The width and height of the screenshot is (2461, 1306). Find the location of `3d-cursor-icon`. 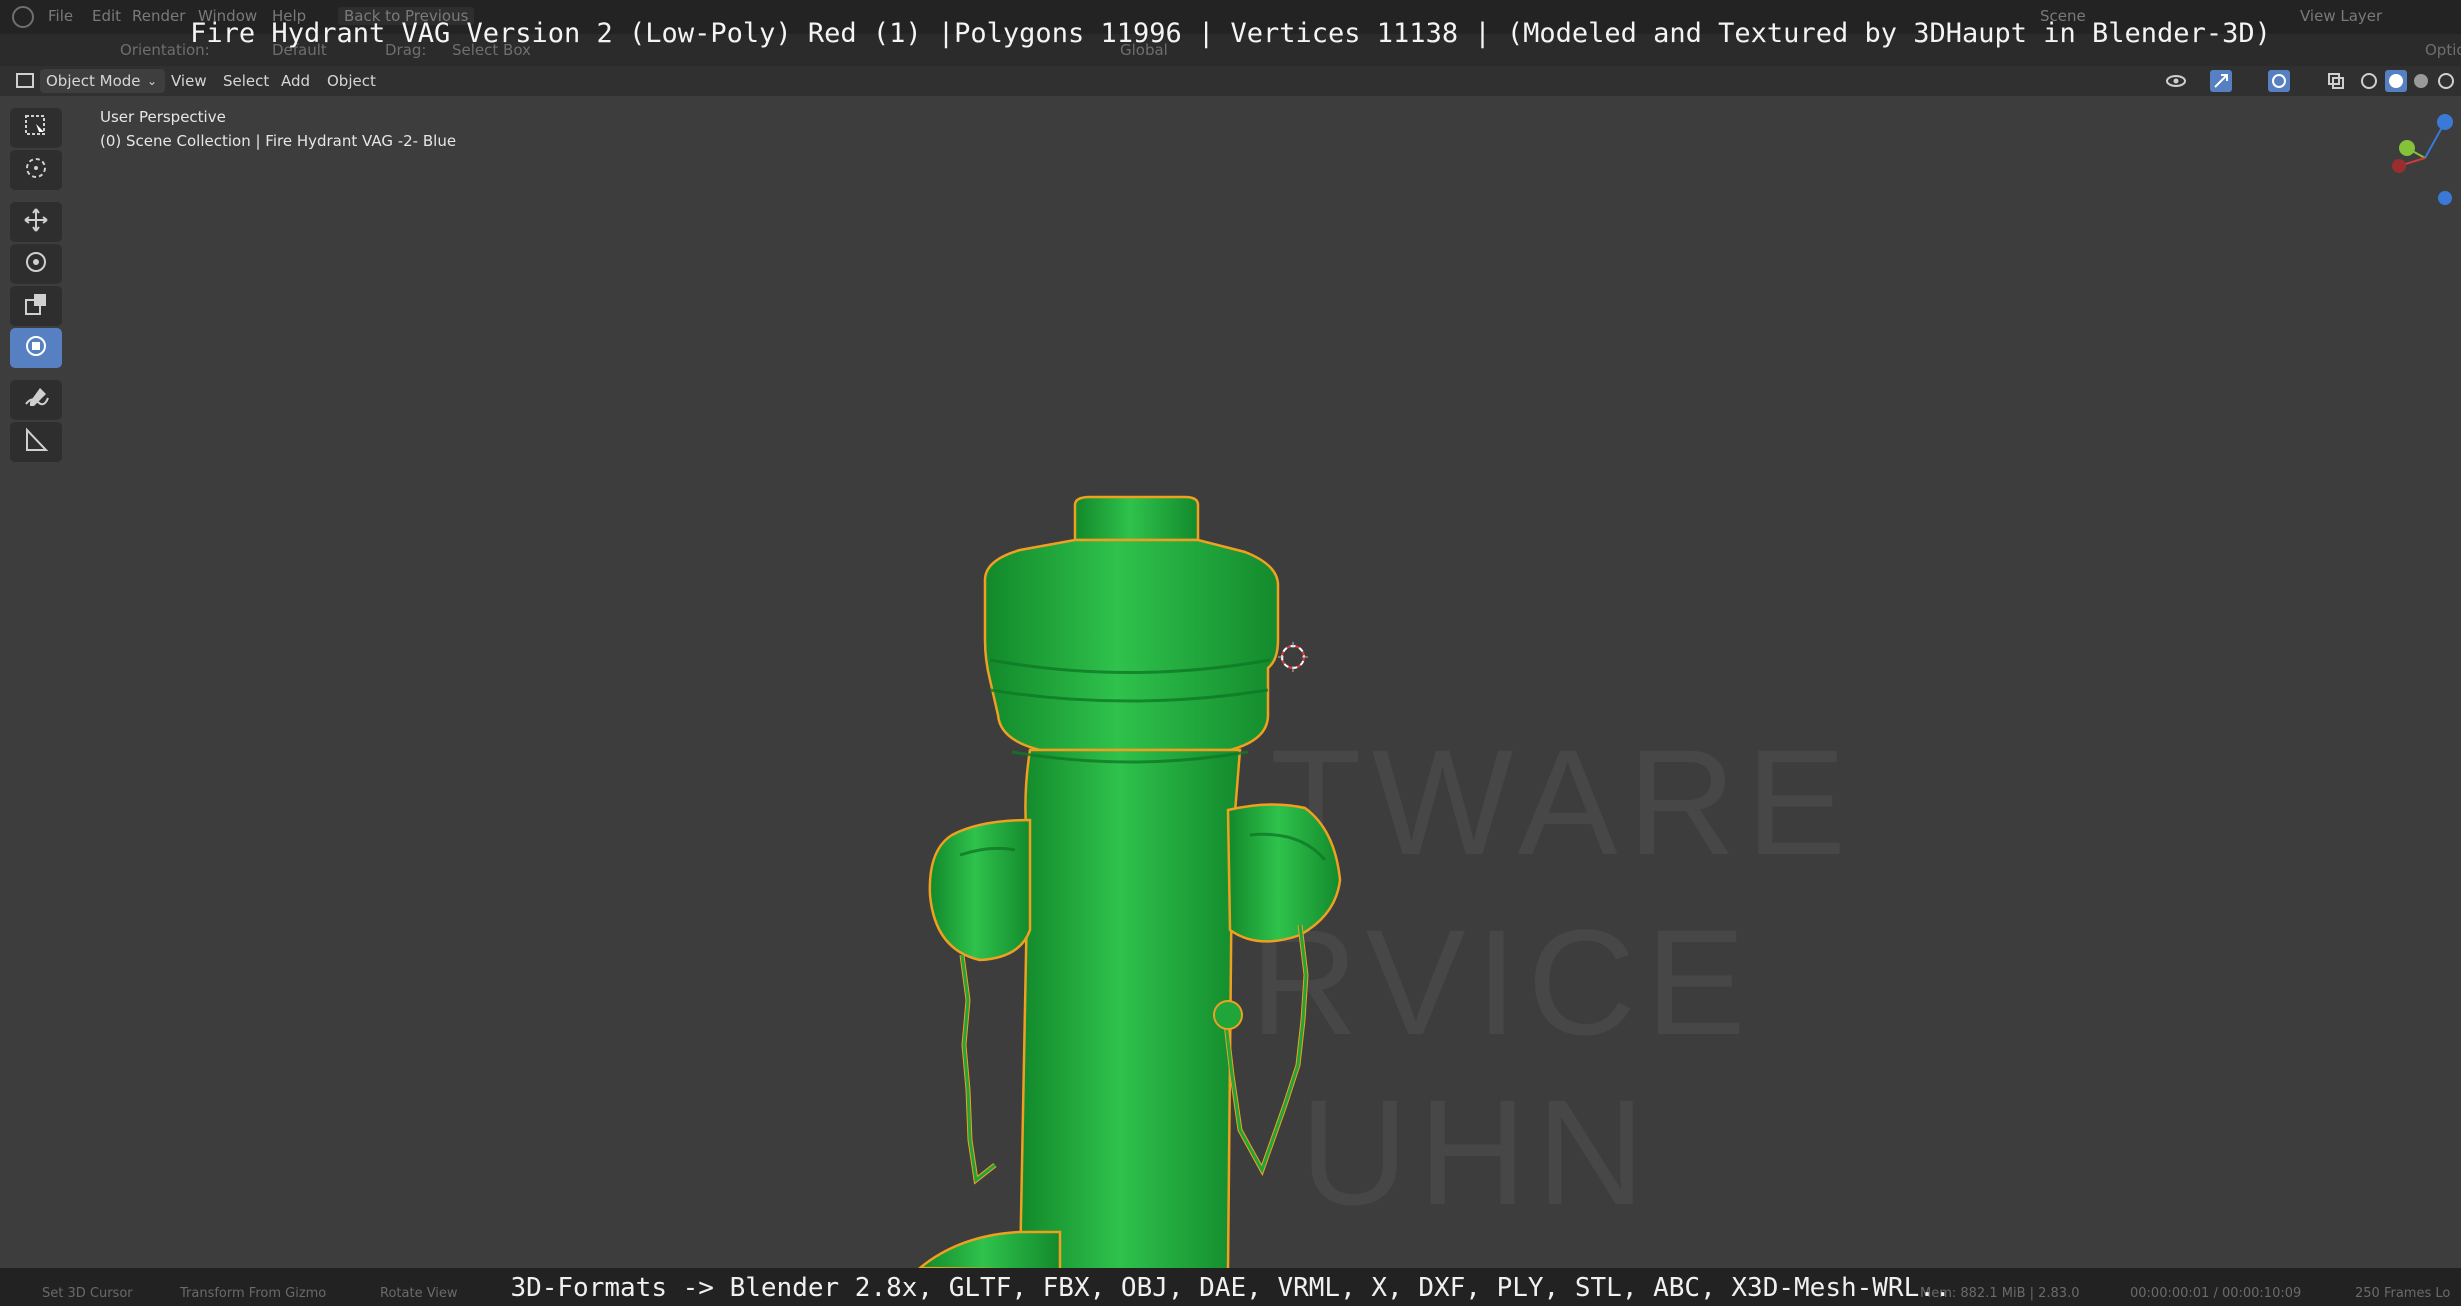

3d-cursor-icon is located at coordinates (1293, 657).